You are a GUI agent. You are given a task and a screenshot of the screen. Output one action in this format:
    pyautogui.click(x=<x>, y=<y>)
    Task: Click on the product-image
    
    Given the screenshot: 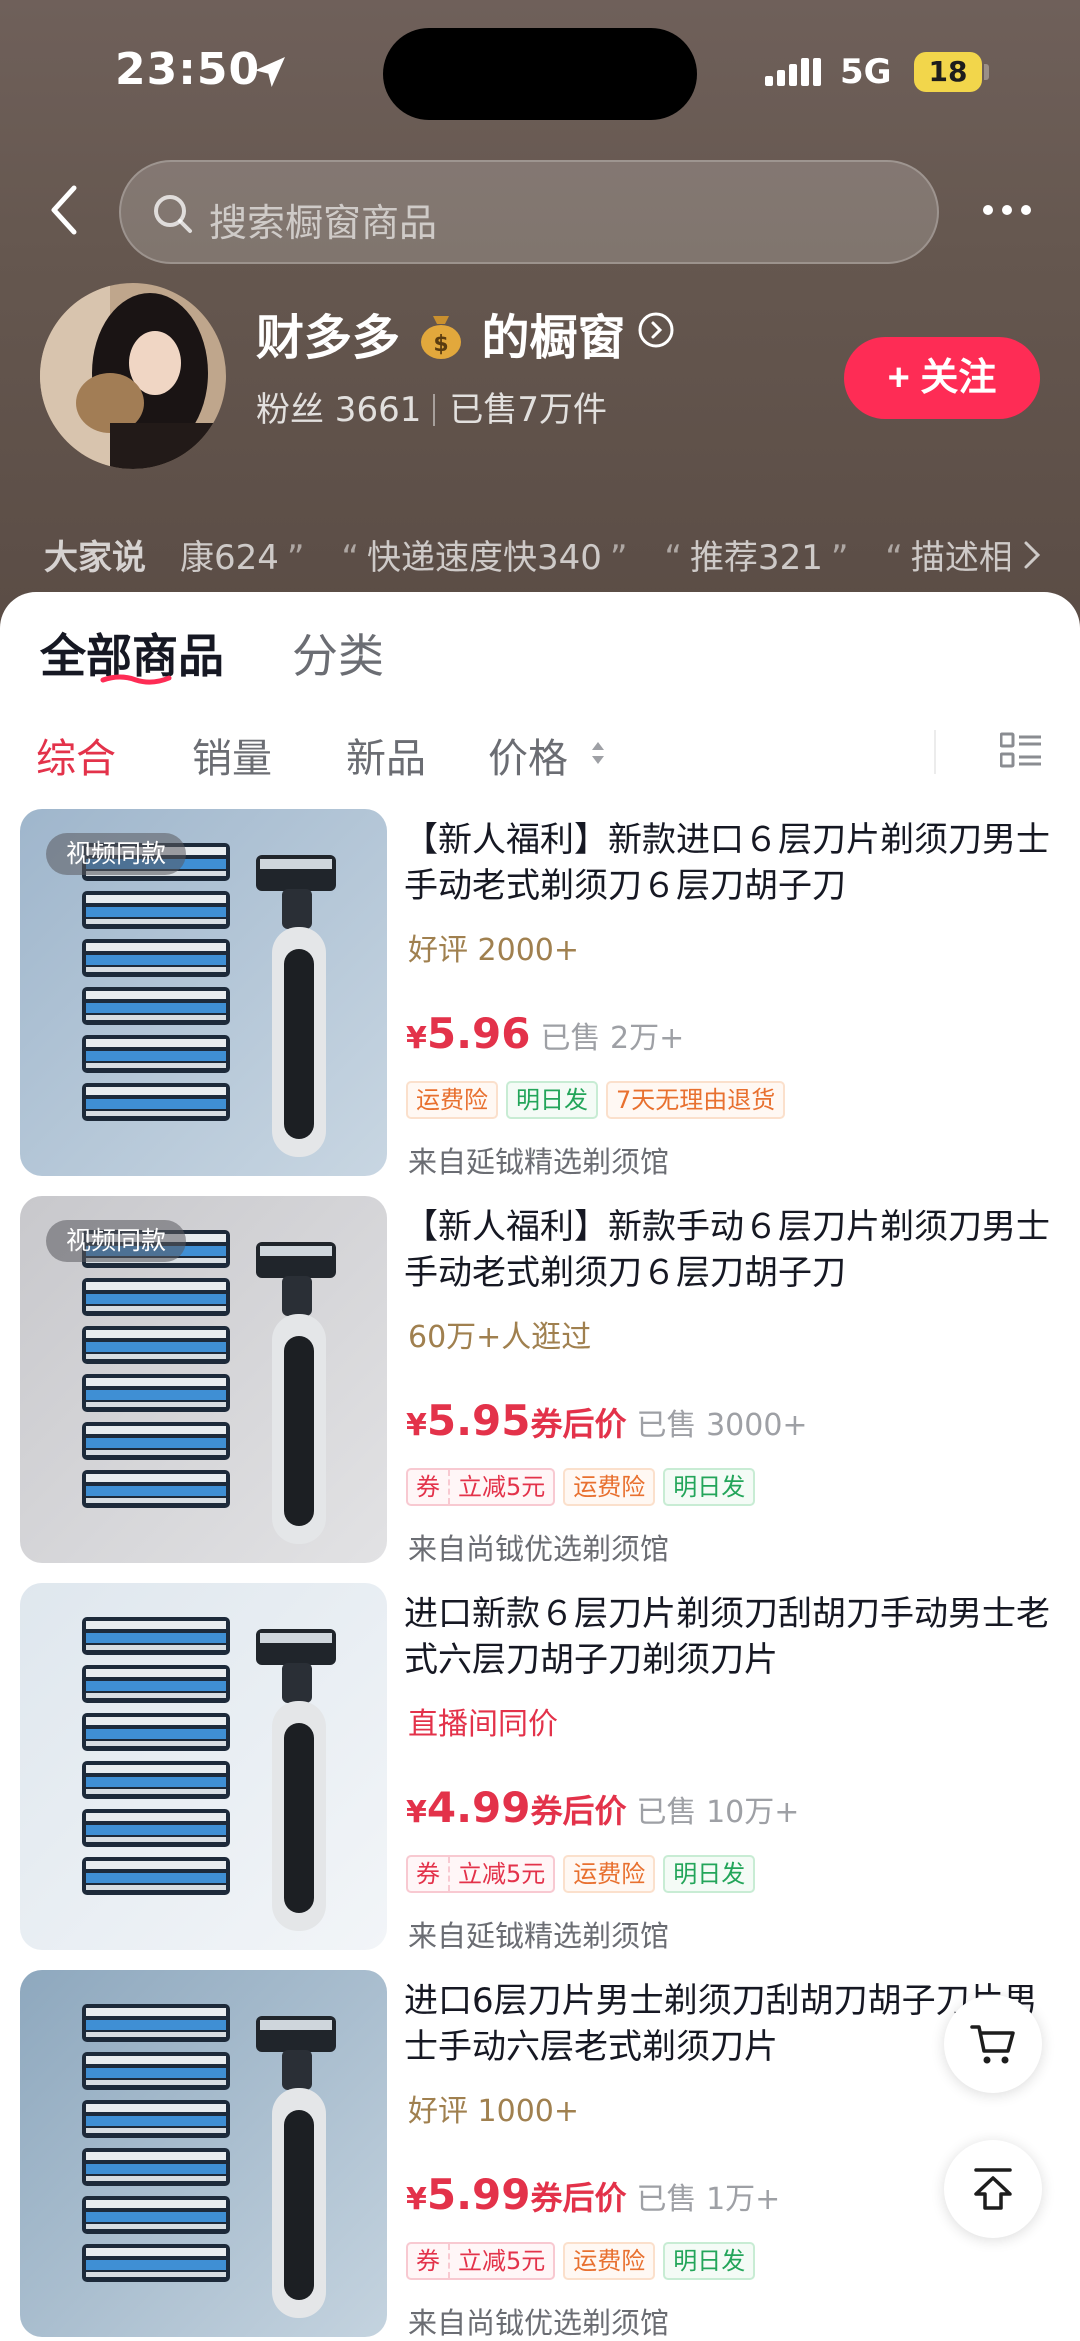 What is the action you would take?
    pyautogui.click(x=203, y=2153)
    